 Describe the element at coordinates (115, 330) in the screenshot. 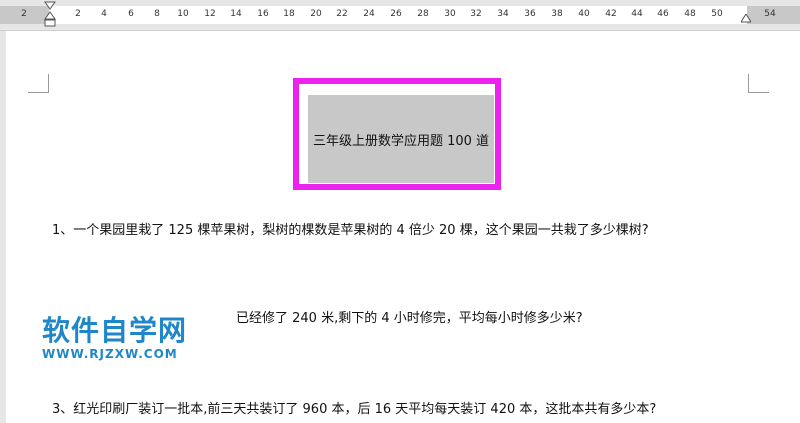

I see `watermark-title: 软件自学网` at that location.